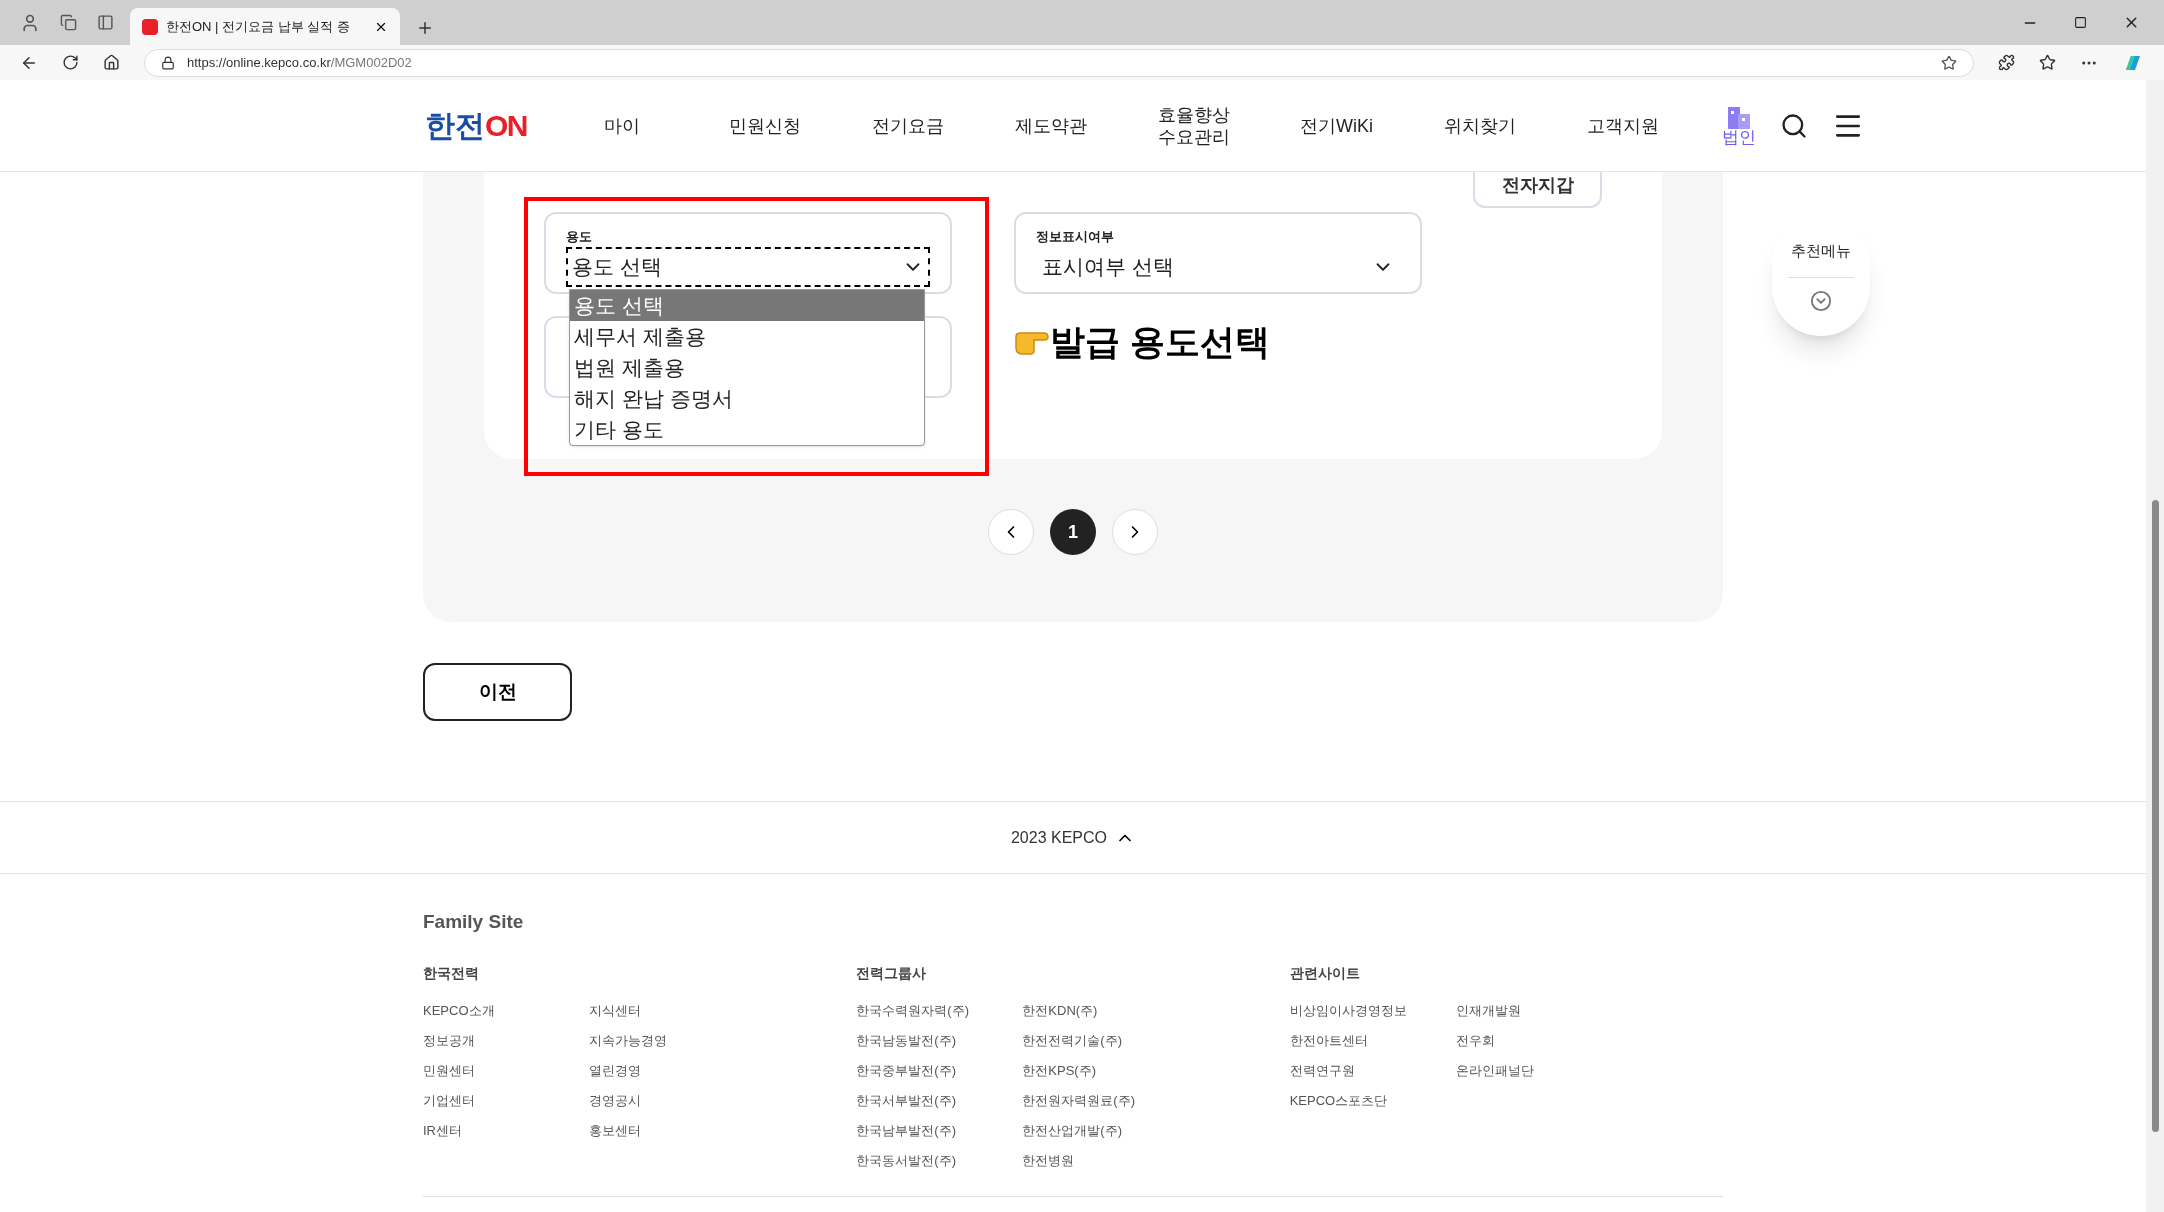  What do you see at coordinates (747, 429) in the screenshot?
I see `dropdown-option: 기타 용도` at bounding box center [747, 429].